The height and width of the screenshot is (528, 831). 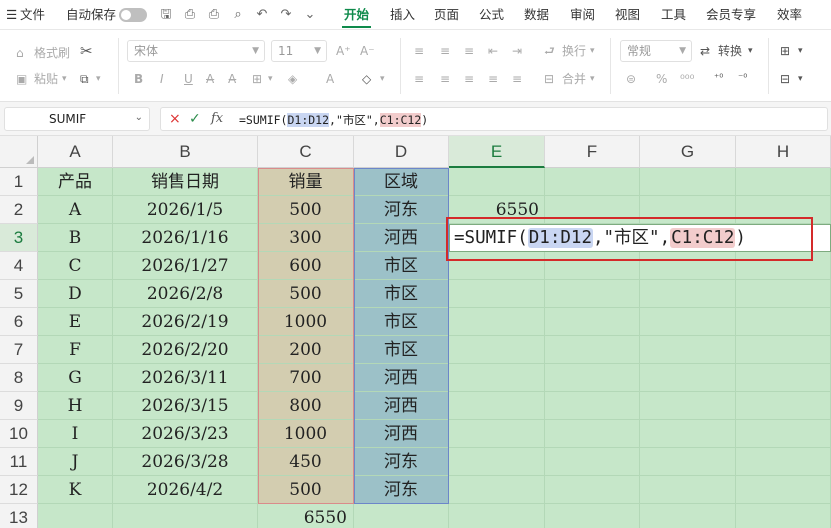 What do you see at coordinates (592, 322) in the screenshot?
I see `cell-f6` at bounding box center [592, 322].